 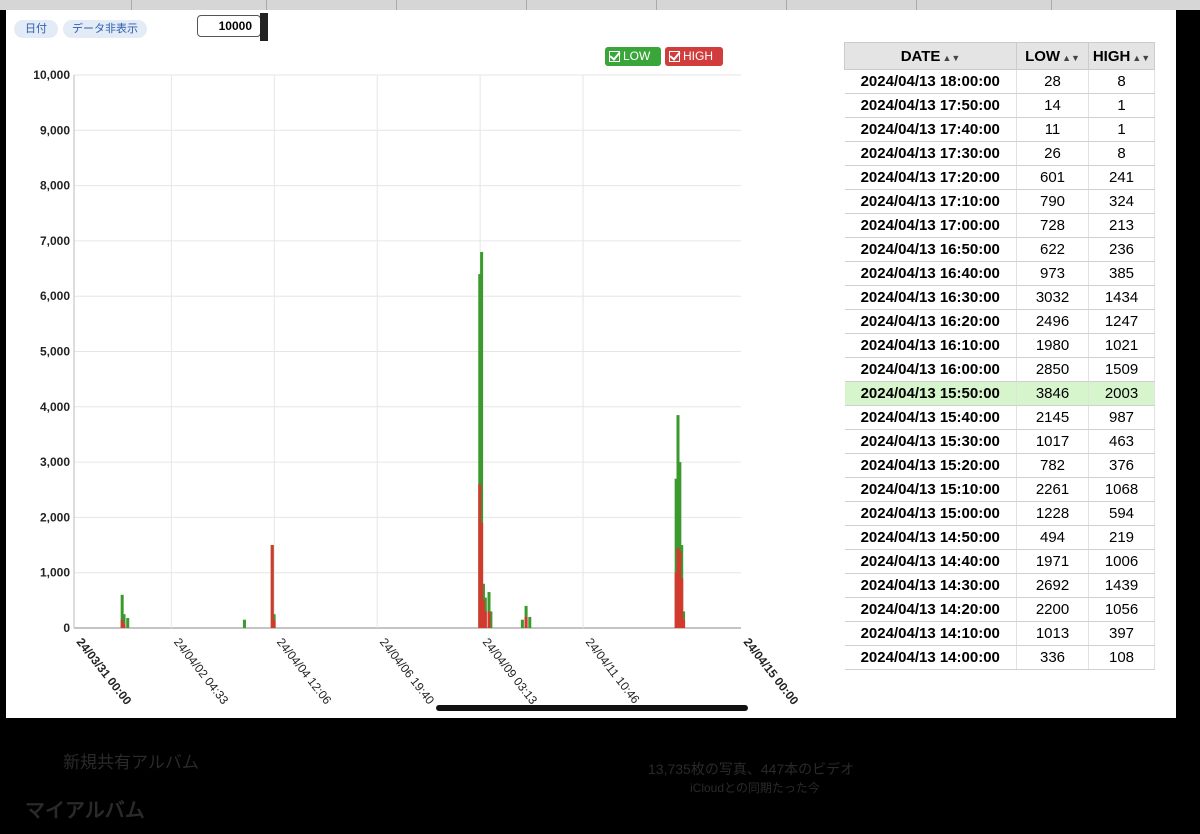 I want to click on high-cell: 1056, so click(x=1121, y=609).